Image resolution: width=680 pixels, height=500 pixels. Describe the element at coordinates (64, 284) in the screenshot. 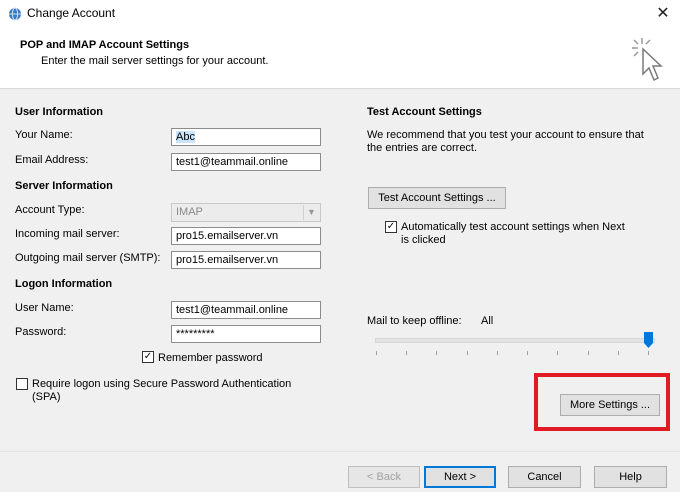

I see `logon-info-heading: Logon Information` at that location.